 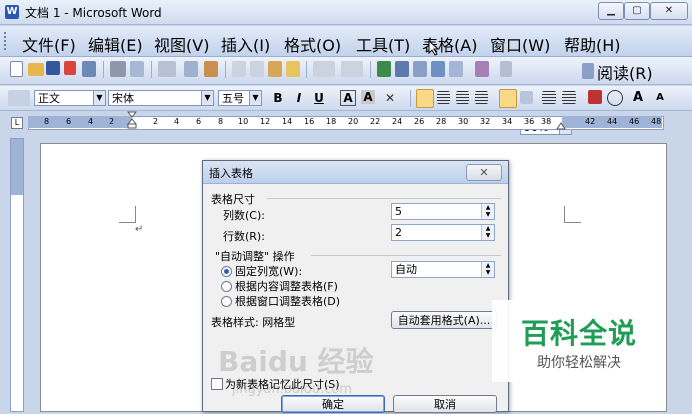 What do you see at coordinates (441, 121) in the screenshot?
I see `ruler-number: 28` at bounding box center [441, 121].